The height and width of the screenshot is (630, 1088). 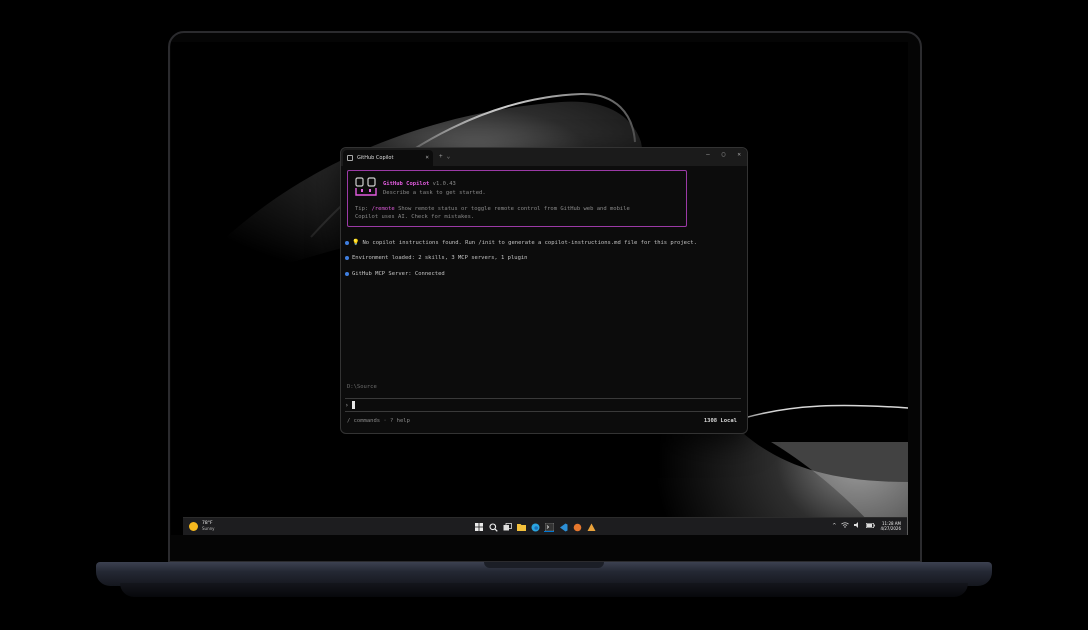 I want to click on new-tab-button: +, so click(x=441, y=157).